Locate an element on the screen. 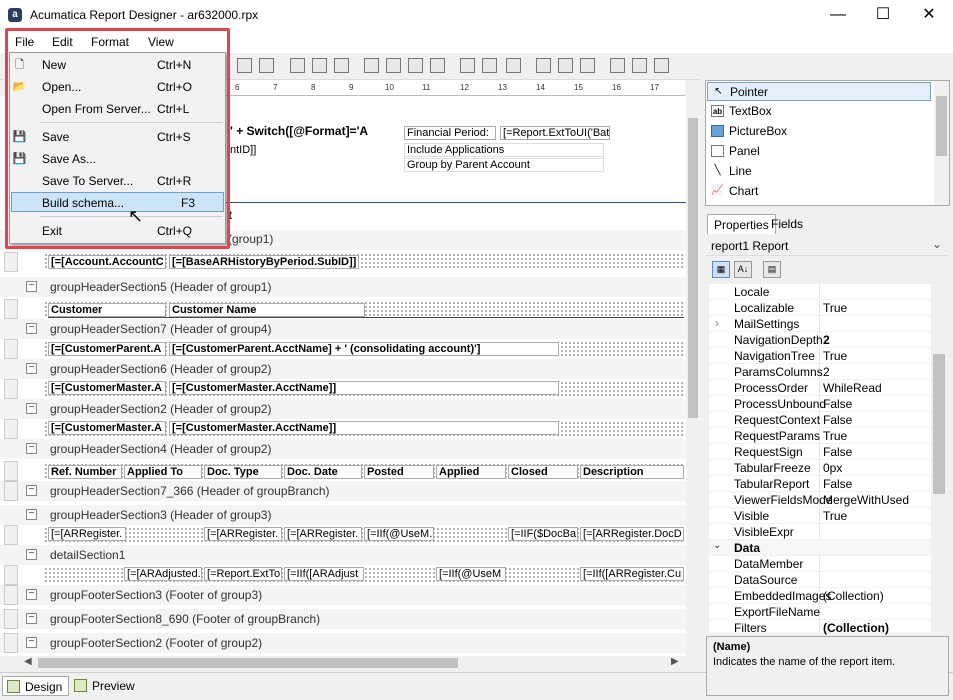  h-spacing-dec-icon is located at coordinates (587, 65).